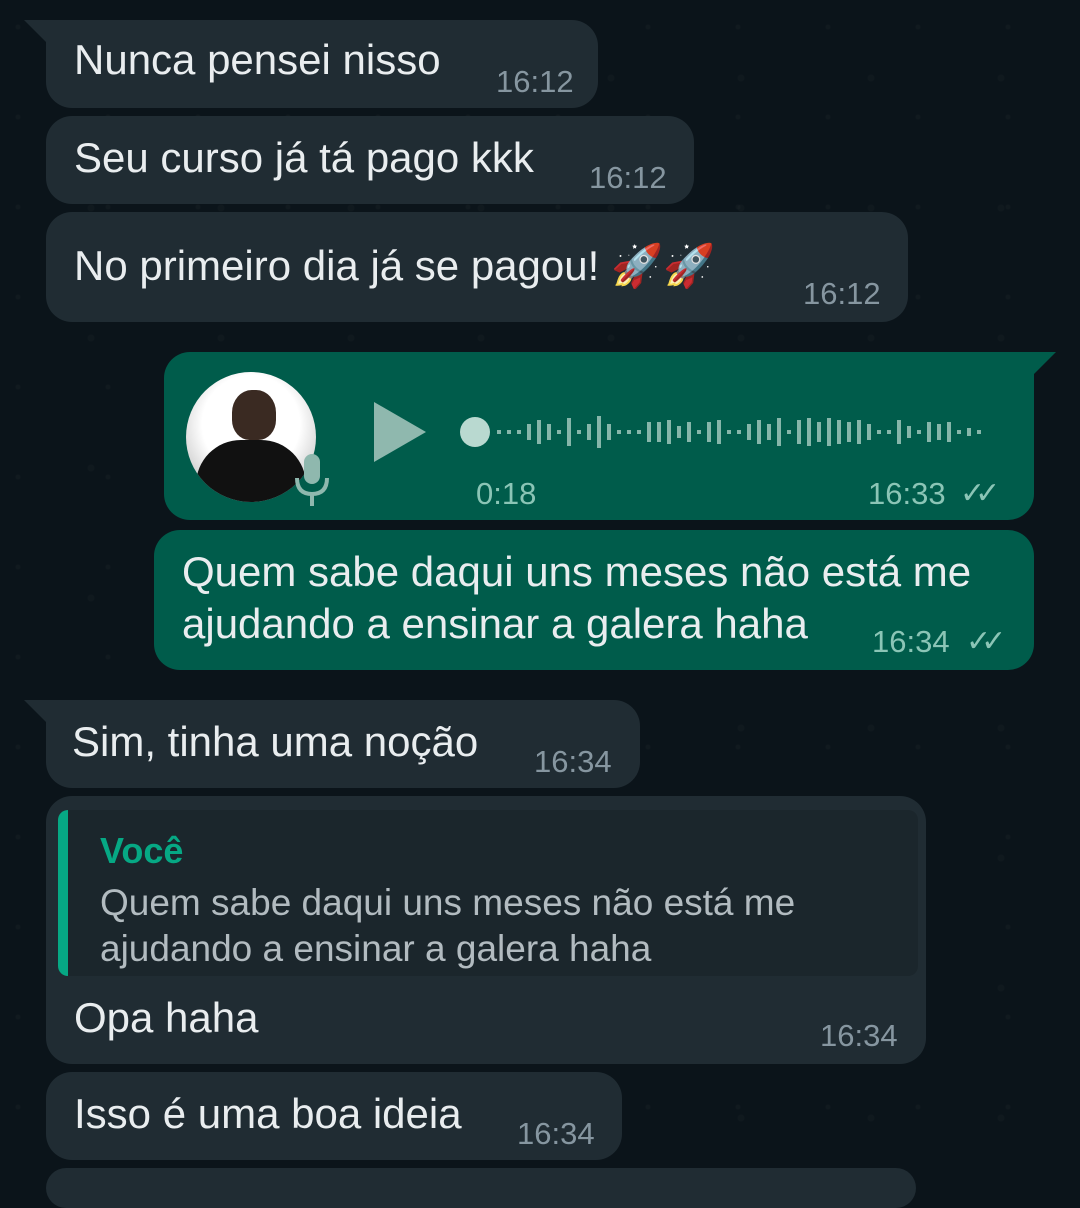 This screenshot has width=1080, height=1208. What do you see at coordinates (268, 1113) in the screenshot?
I see `message-text: Isso é uma boa ideia` at bounding box center [268, 1113].